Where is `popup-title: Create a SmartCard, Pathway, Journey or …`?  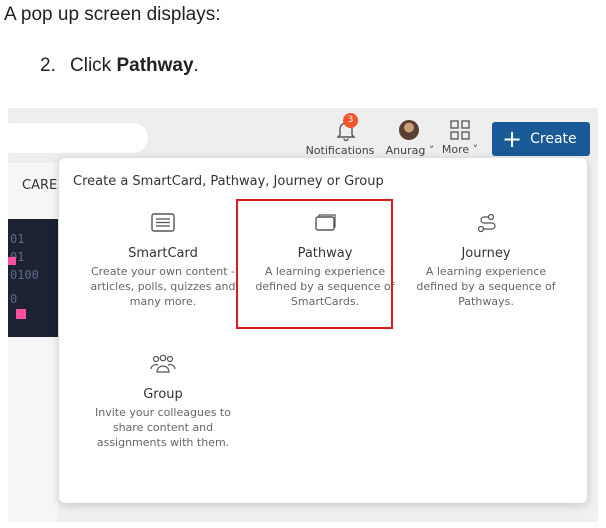 popup-title: Create a SmartCard, Pathway, Journey or … is located at coordinates (228, 181).